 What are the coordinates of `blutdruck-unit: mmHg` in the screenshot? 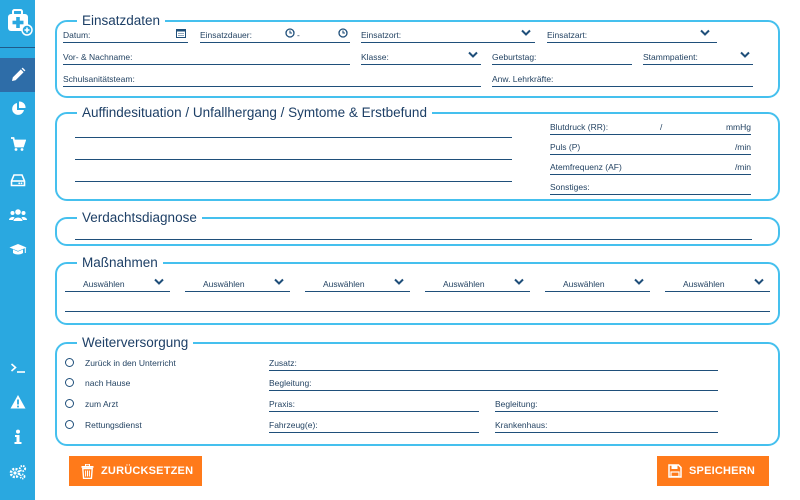 It's located at (738, 127).